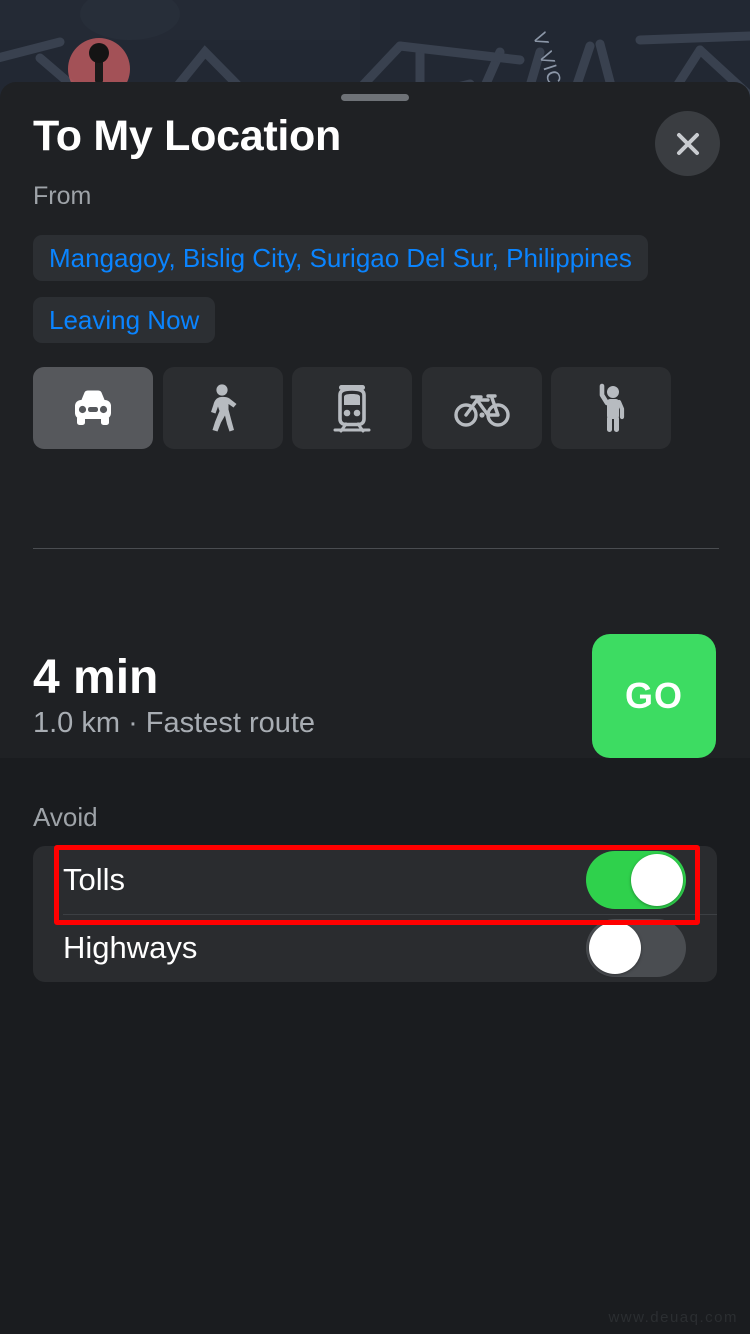 This screenshot has height=1334, width=750. Describe the element at coordinates (375, 145) in the screenshot. I see `sheet-header: To My Location` at that location.